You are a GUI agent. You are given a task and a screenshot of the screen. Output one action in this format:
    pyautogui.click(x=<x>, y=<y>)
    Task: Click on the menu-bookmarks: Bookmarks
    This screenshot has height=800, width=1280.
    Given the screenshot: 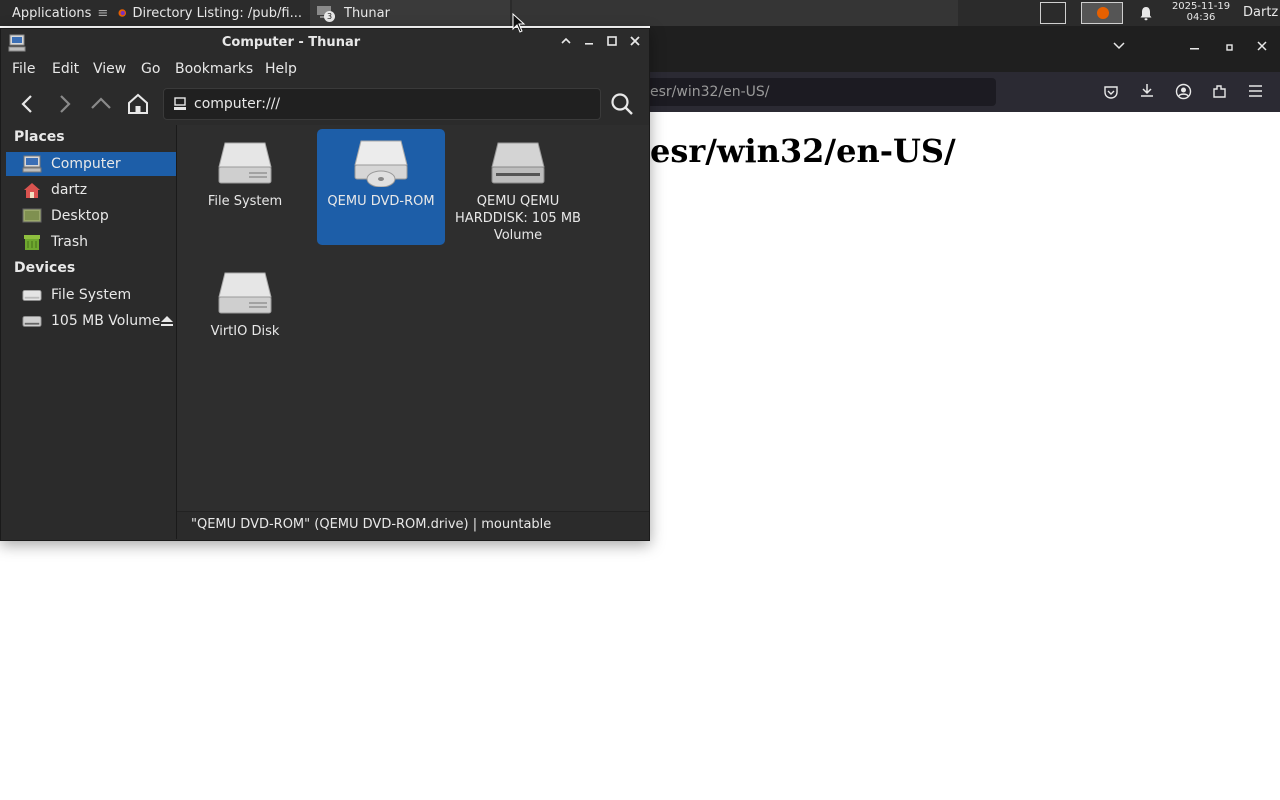 What is the action you would take?
    pyautogui.click(x=214, y=69)
    